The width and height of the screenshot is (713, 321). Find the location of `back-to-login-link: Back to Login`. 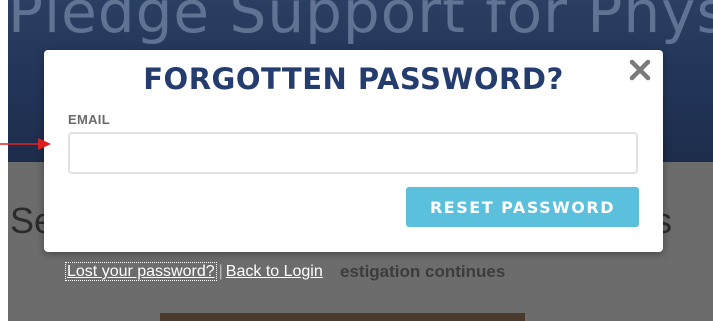

back-to-login-link: Back to Login is located at coordinates (274, 271).